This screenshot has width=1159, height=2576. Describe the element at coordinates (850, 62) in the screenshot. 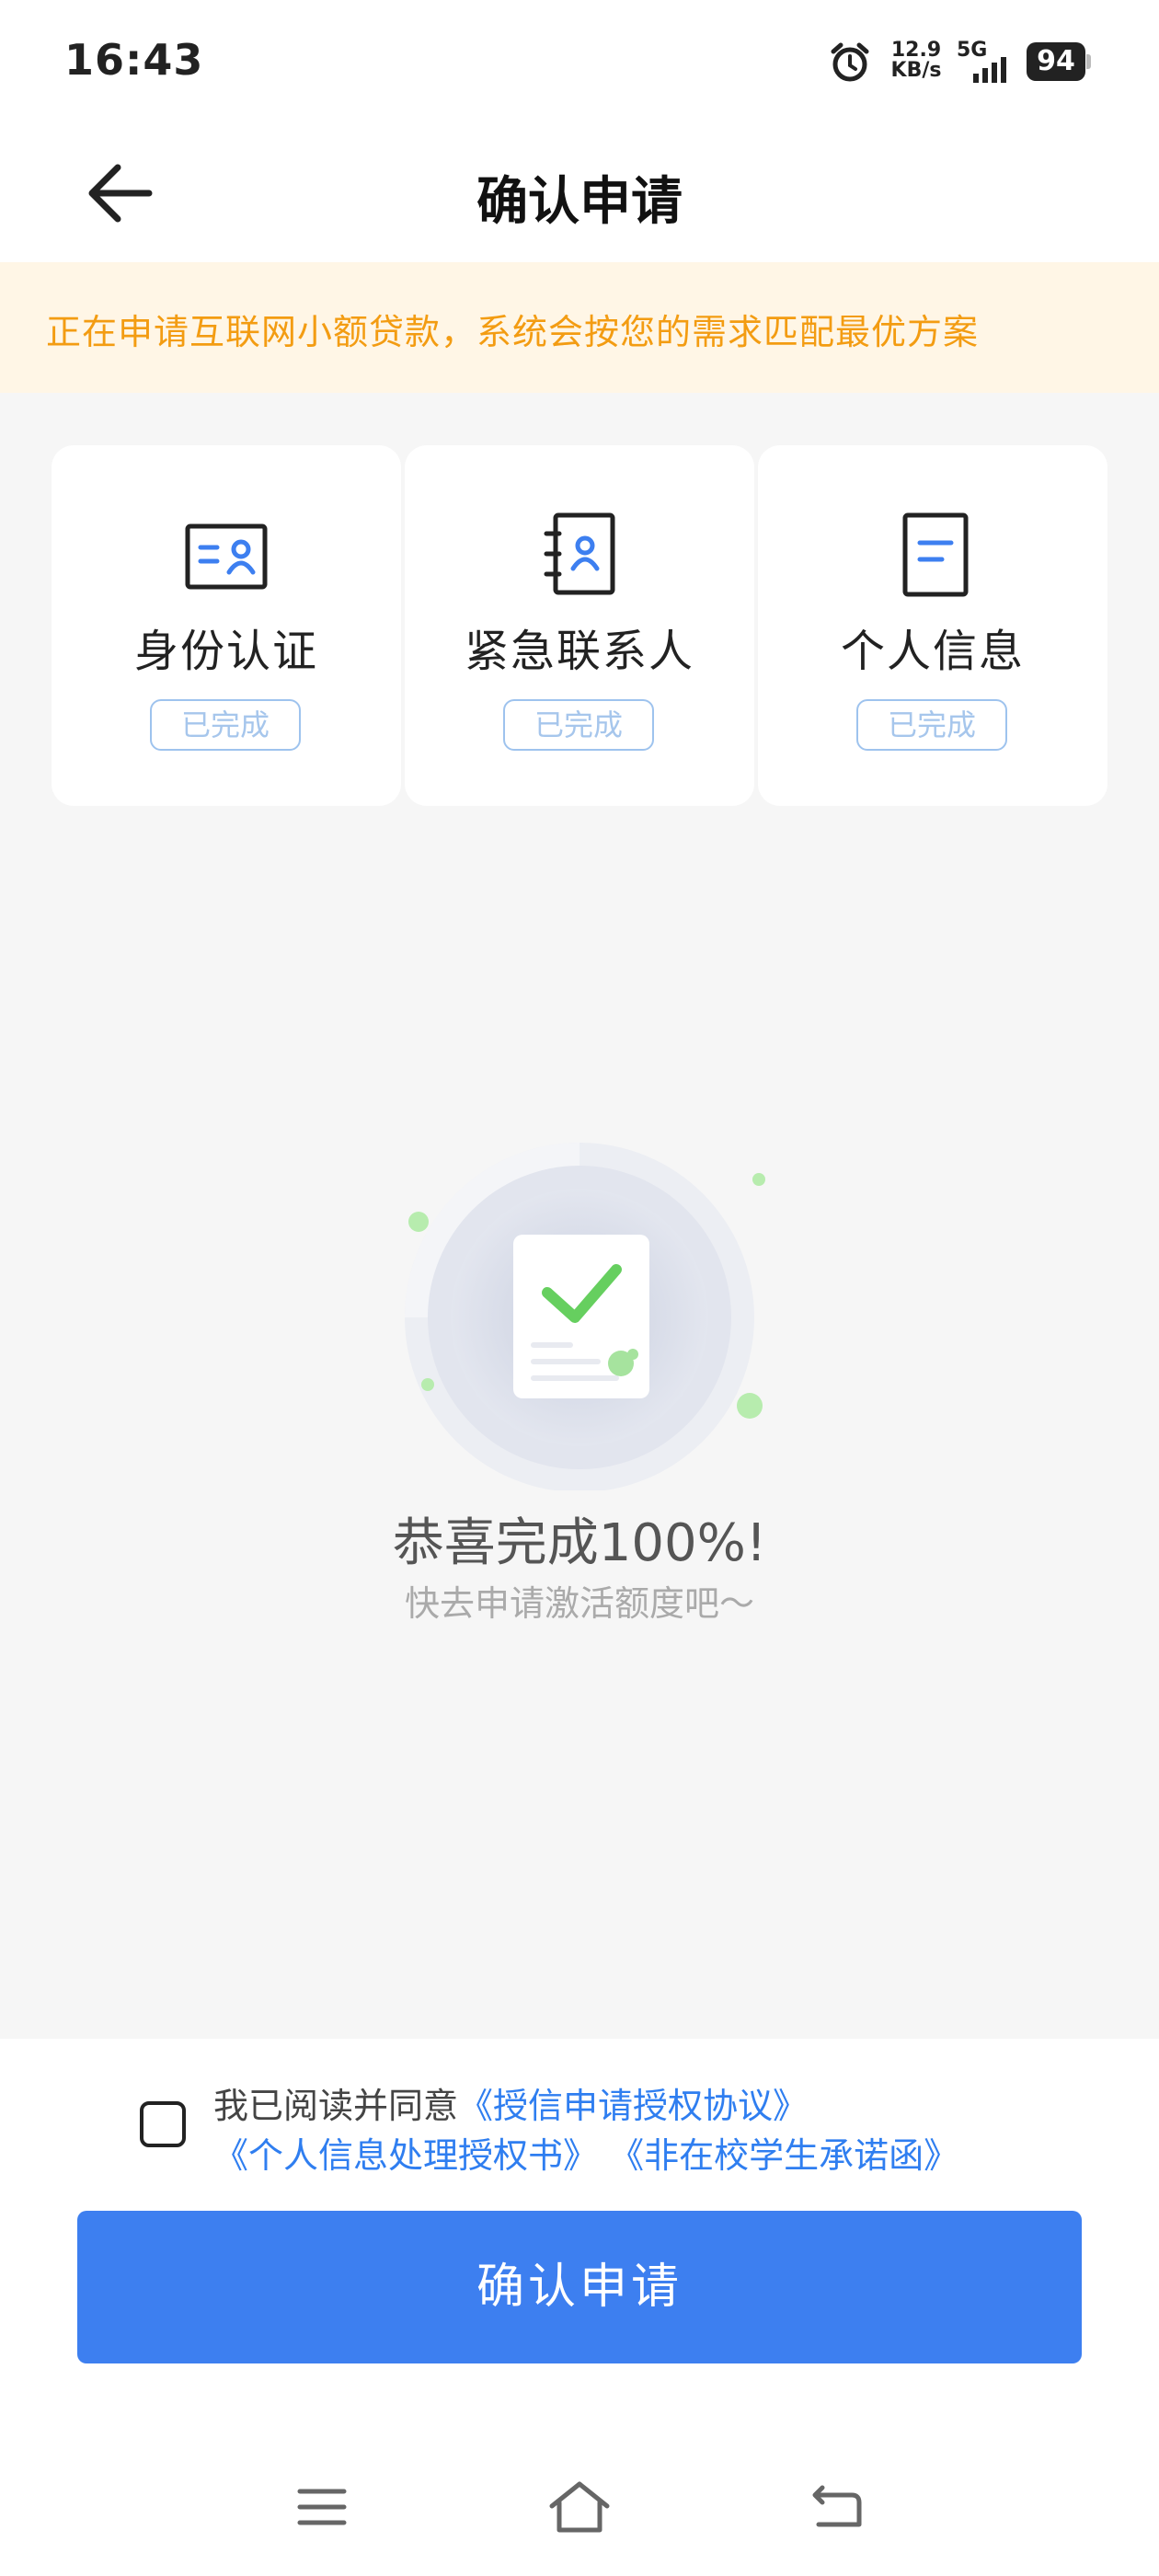

I see `alarm-icon` at that location.